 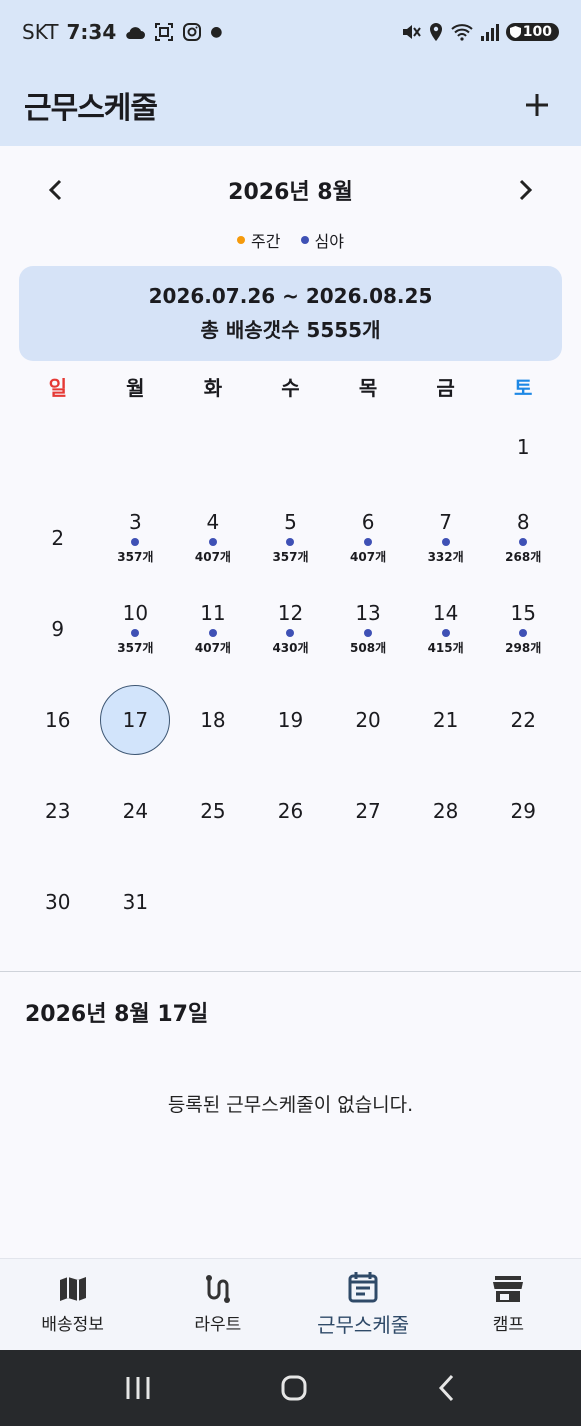 I want to click on calendar-day-21: 21, so click(x=446, y=719).